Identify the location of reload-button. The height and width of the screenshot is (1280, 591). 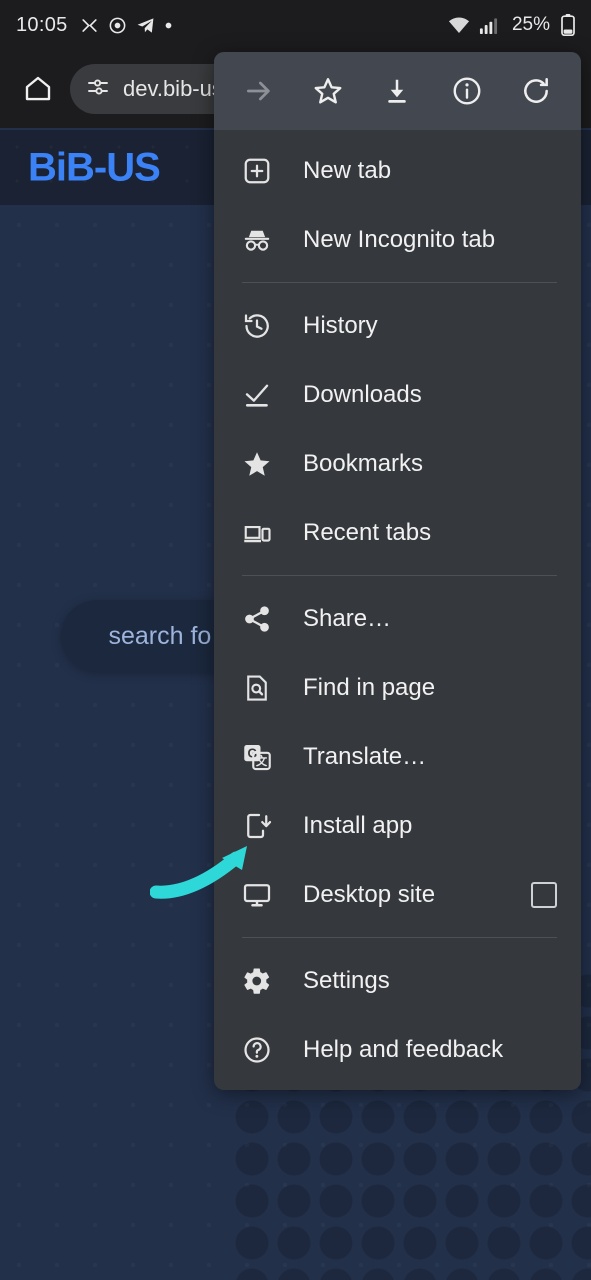
(536, 91).